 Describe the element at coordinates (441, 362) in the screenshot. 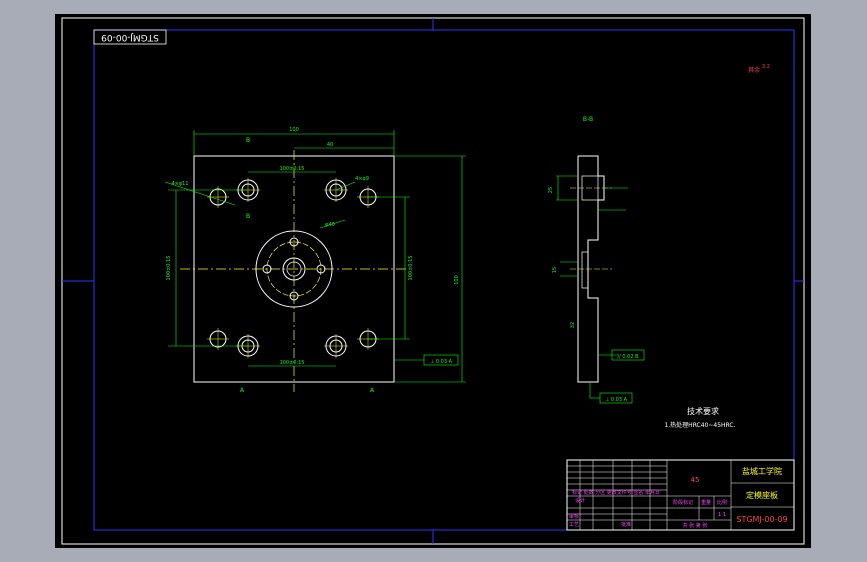

I see `tolerance-frame-front-text: ⊥ 0.03 A` at that location.